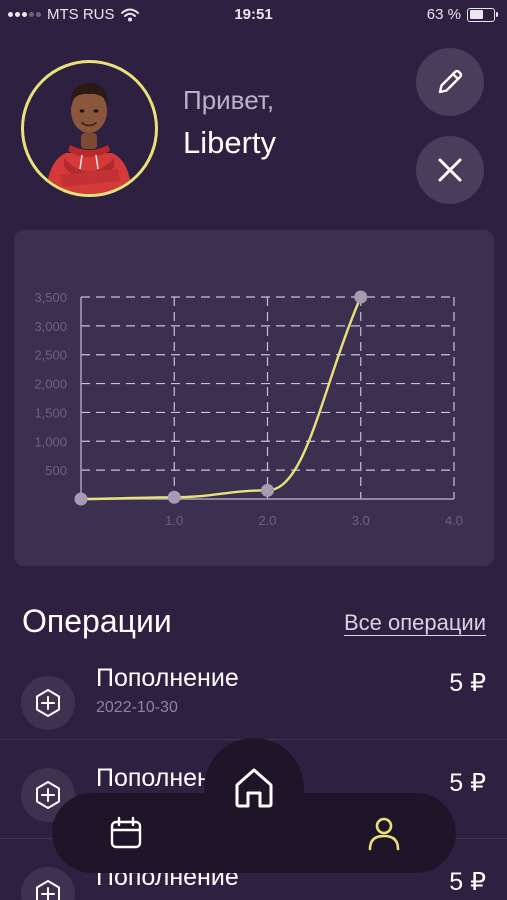 The image size is (507, 900). I want to click on y-tick-label: 3,500, so click(50, 297).